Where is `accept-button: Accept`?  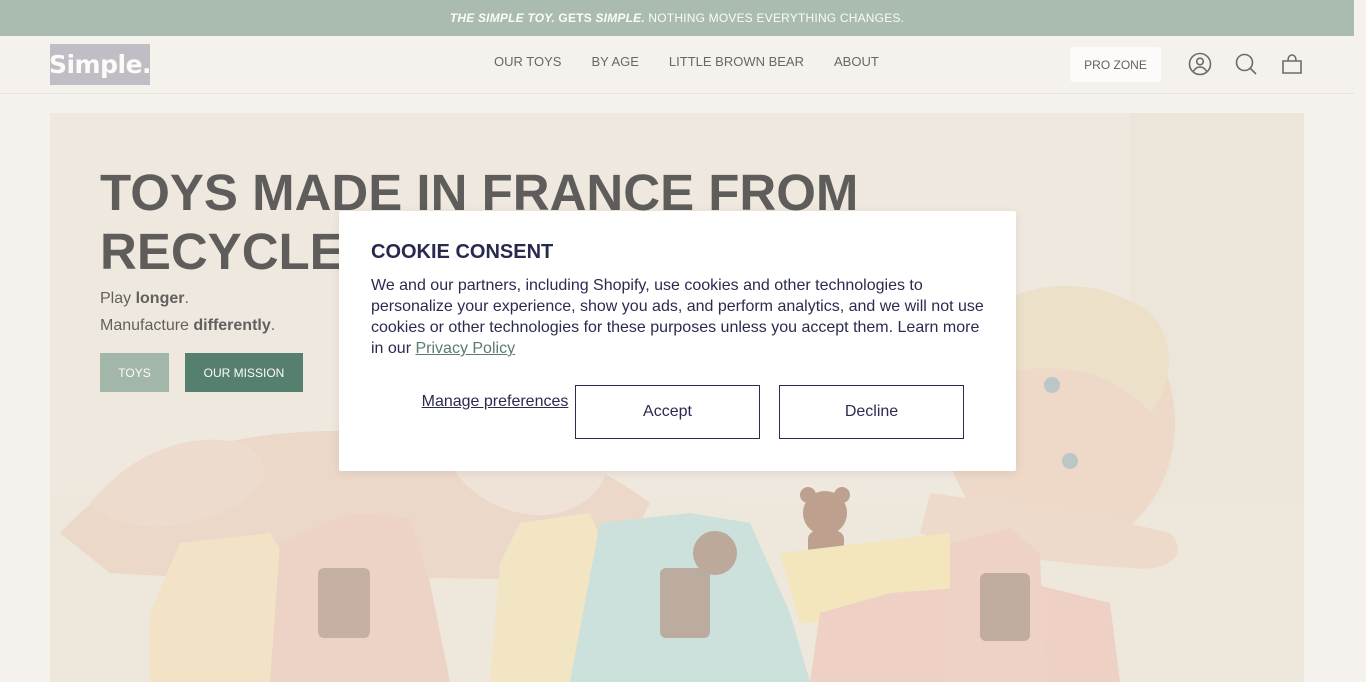
accept-button: Accept is located at coordinates (667, 412).